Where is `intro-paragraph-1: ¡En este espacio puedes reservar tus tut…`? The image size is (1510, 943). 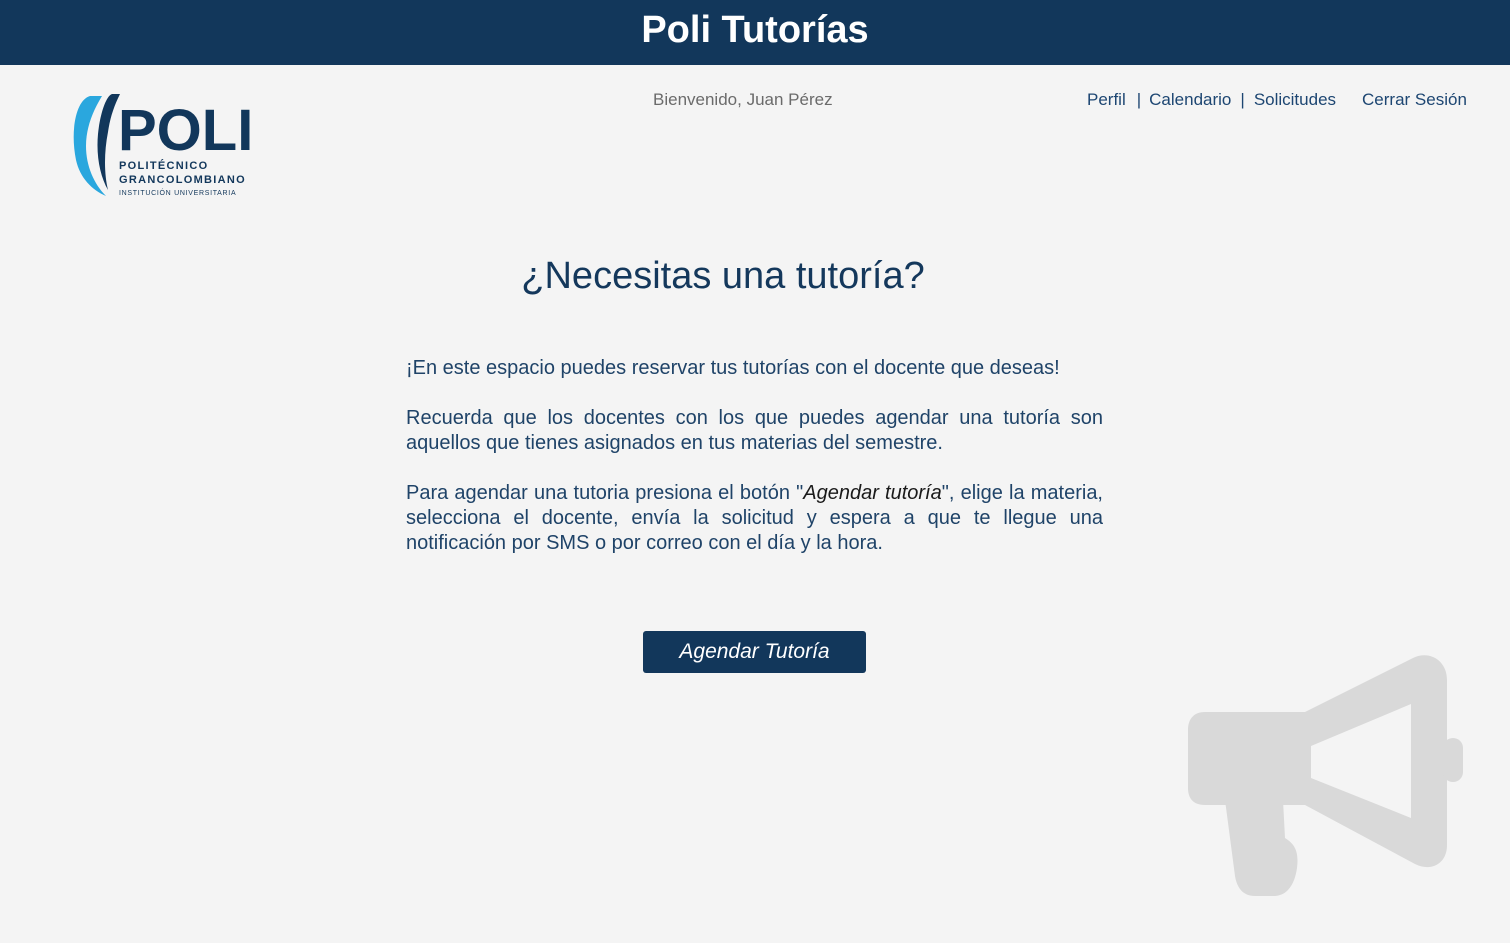 intro-paragraph-1: ¡En este espacio puedes reservar tus tut… is located at coordinates (733, 368).